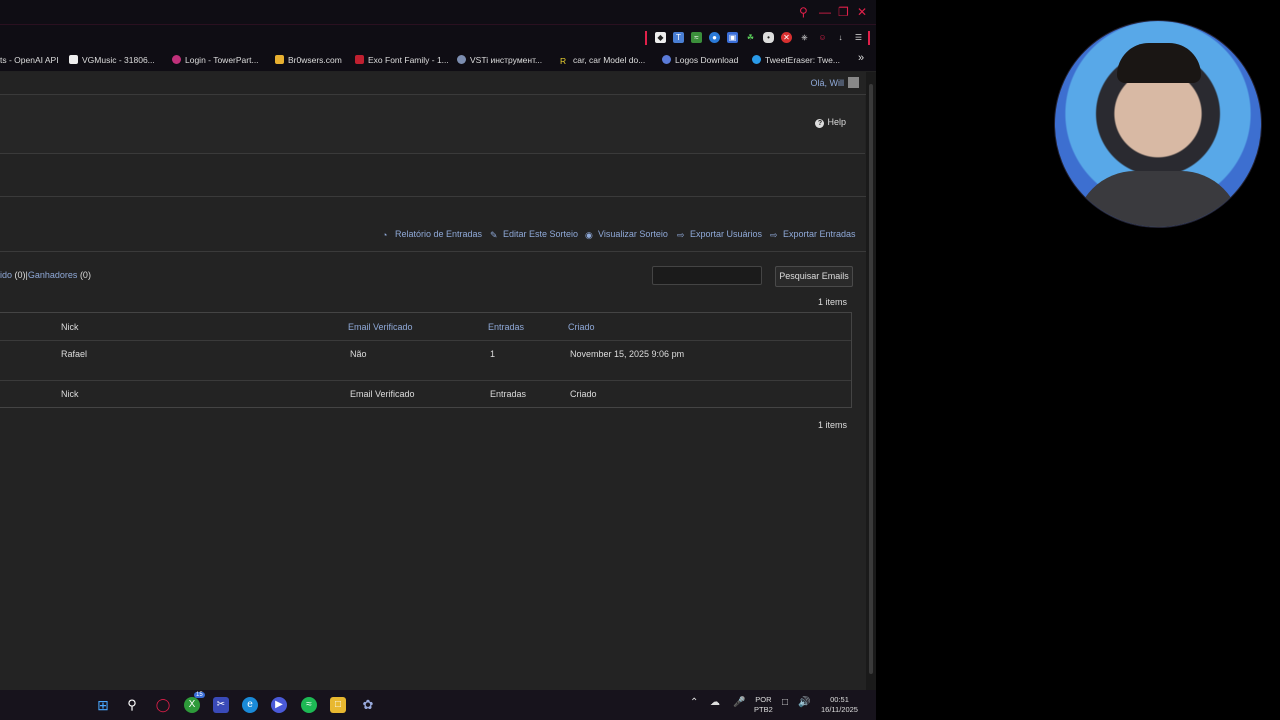 The width and height of the screenshot is (1280, 720). I want to click on car-icon: R, so click(563, 61).